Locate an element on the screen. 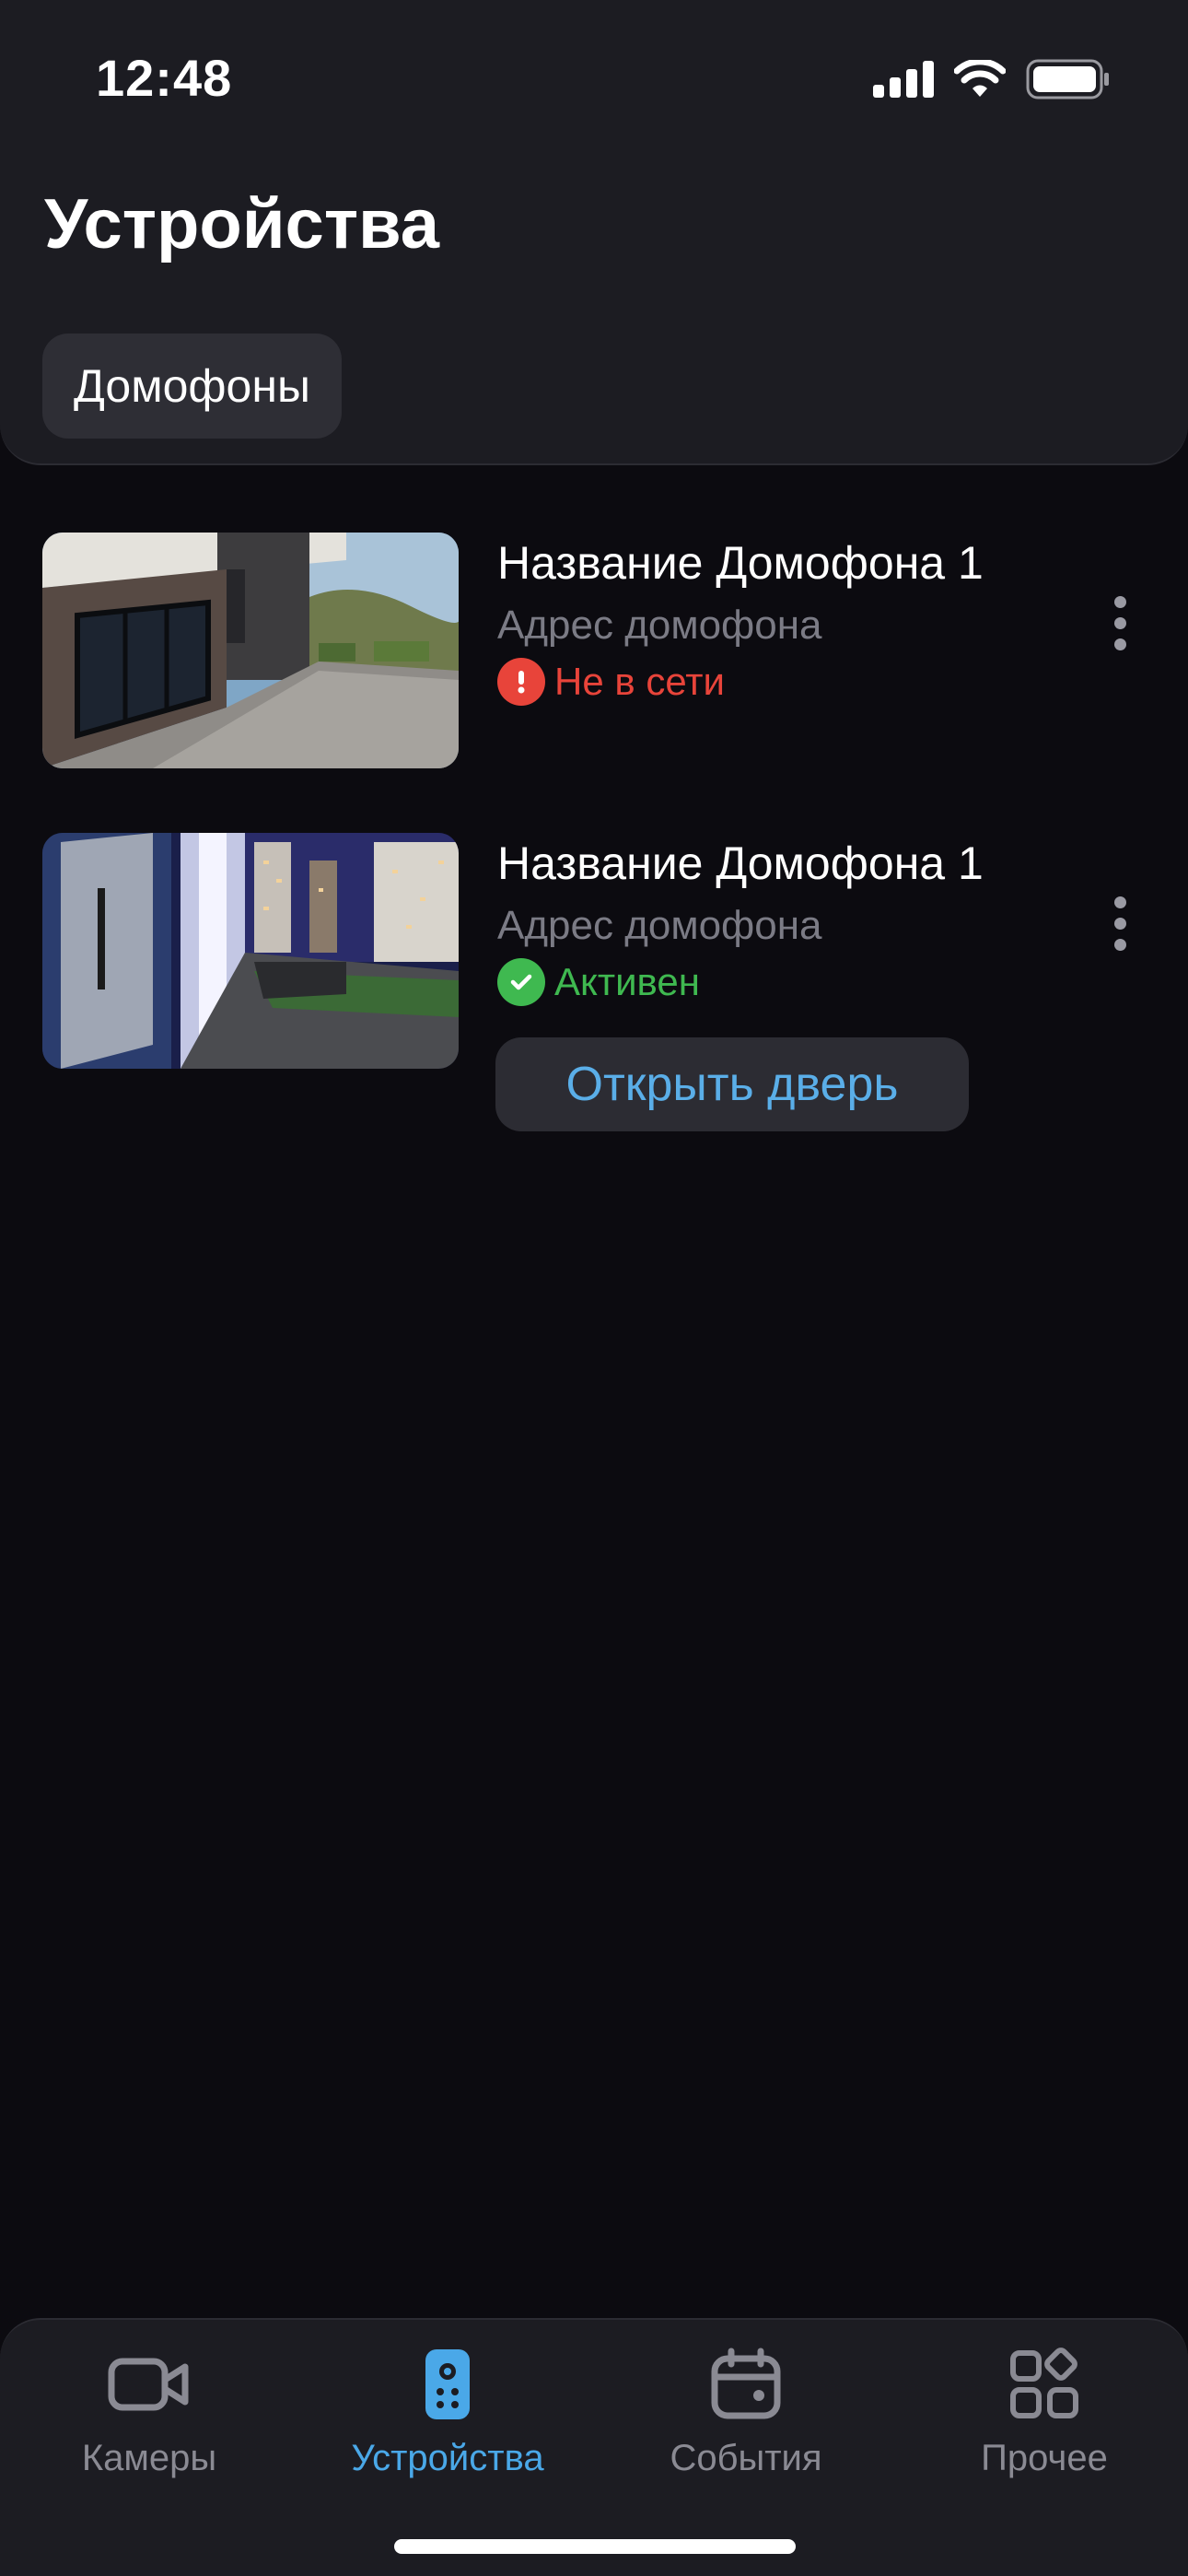 Image resolution: width=1188 pixels, height=2576 pixels. wifi-icon is located at coordinates (980, 78).